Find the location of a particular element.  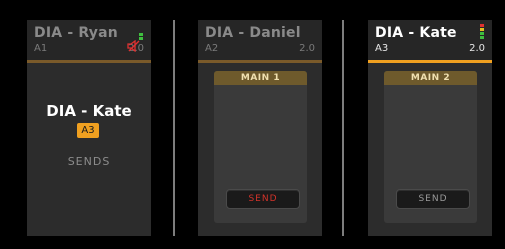

selected-channel-badge: A3 is located at coordinates (88, 130).